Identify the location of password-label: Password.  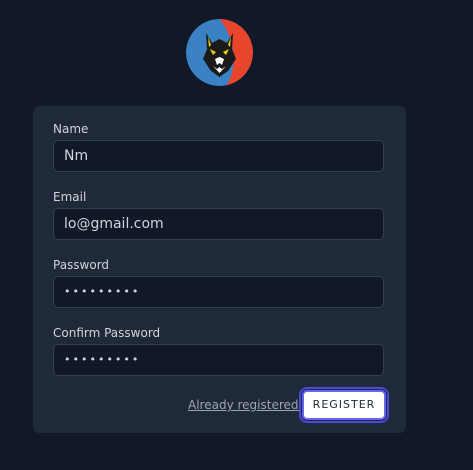
(81, 265).